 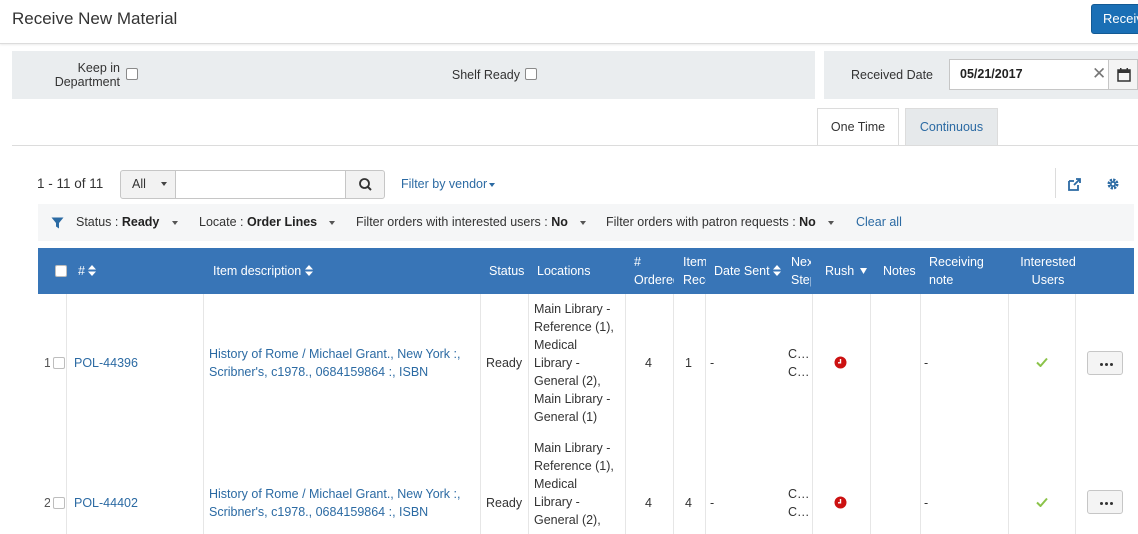 What do you see at coordinates (879, 222) in the screenshot?
I see `clear-all-filters-link: Clear all` at bounding box center [879, 222].